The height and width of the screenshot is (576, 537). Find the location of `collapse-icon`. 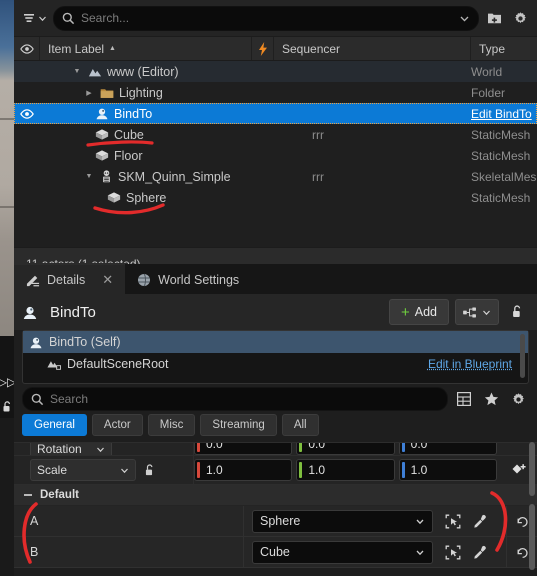

collapse-icon is located at coordinates (28, 495).